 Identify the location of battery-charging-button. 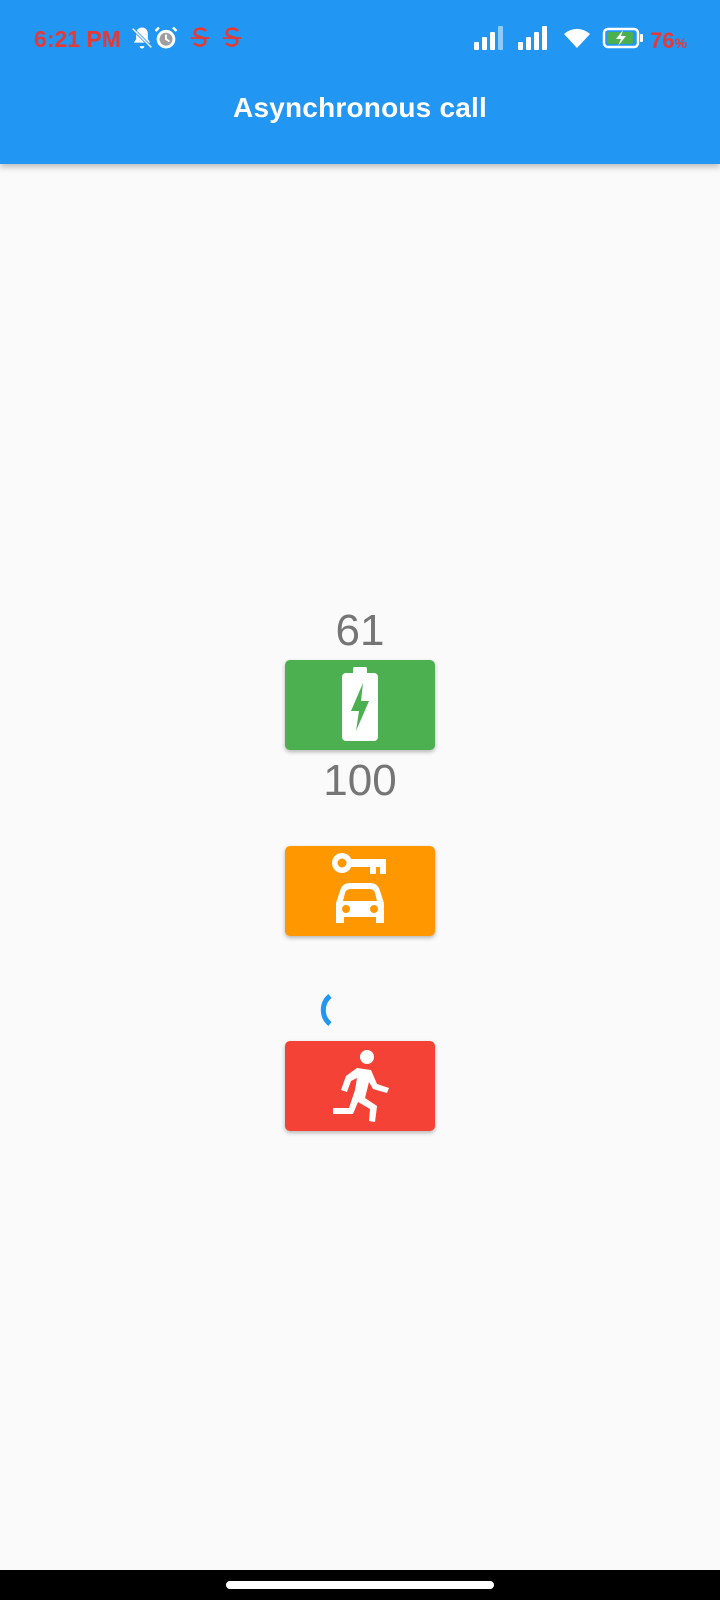
(360, 705).